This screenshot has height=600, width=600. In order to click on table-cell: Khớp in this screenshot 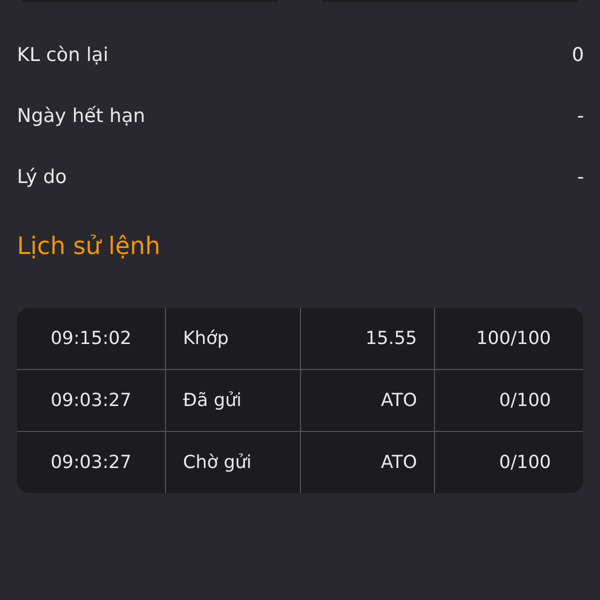, I will do `click(232, 338)`.